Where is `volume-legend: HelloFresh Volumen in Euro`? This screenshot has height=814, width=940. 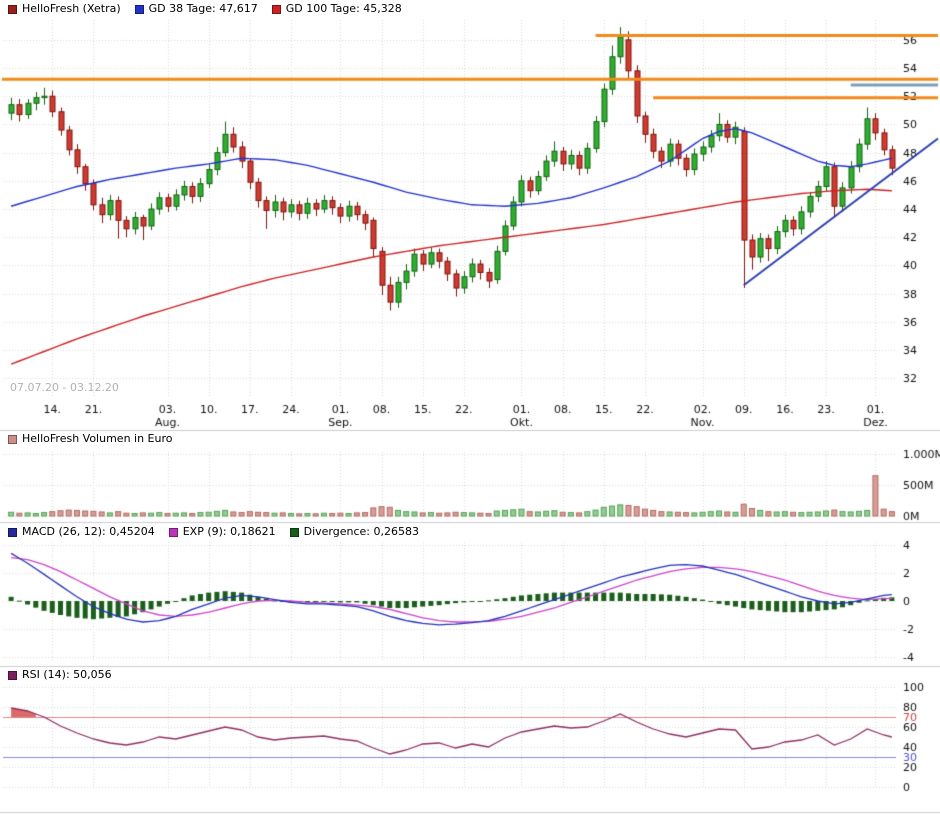
volume-legend: HelloFresh Volumen in Euro is located at coordinates (90, 439).